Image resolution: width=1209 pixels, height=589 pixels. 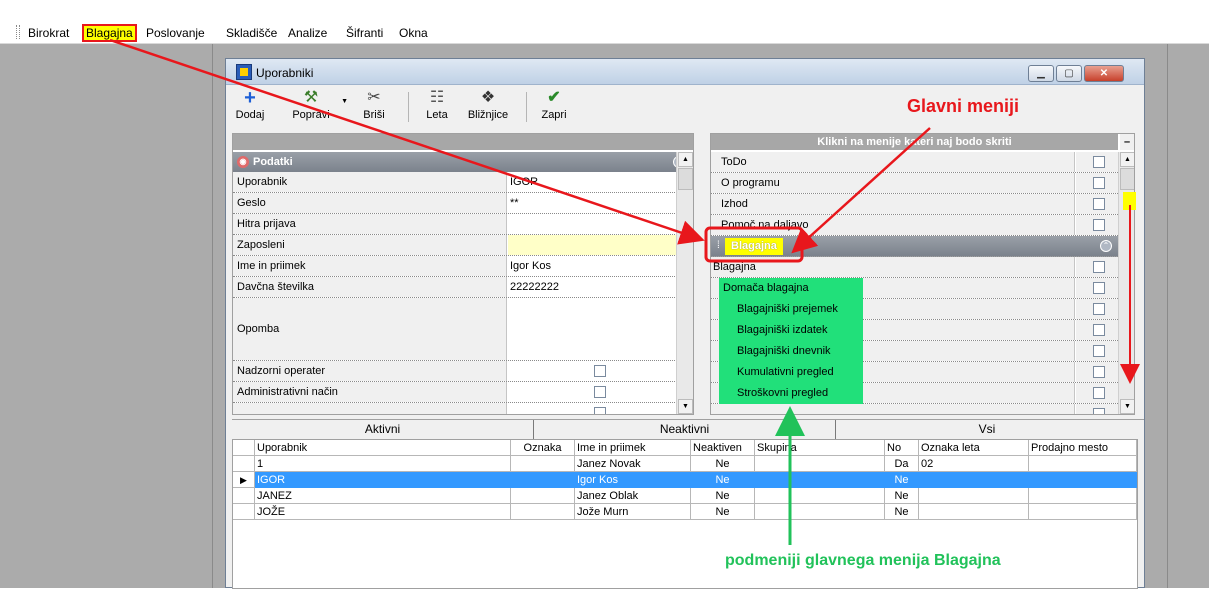 What do you see at coordinates (599, 203) in the screenshot?
I see `password-field: **` at bounding box center [599, 203].